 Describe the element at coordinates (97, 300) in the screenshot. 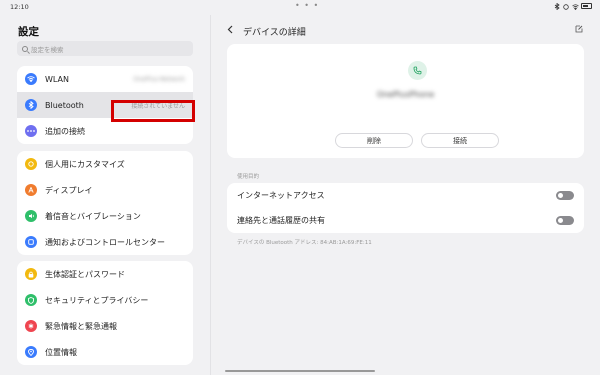

I see `sidebar-item-label: セキュリティとプライバシー` at that location.